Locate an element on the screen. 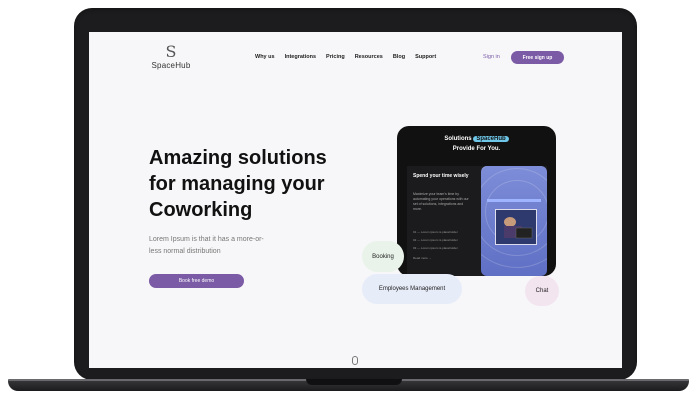 The image size is (697, 396). logo-text: SpaceHub is located at coordinates (171, 65).